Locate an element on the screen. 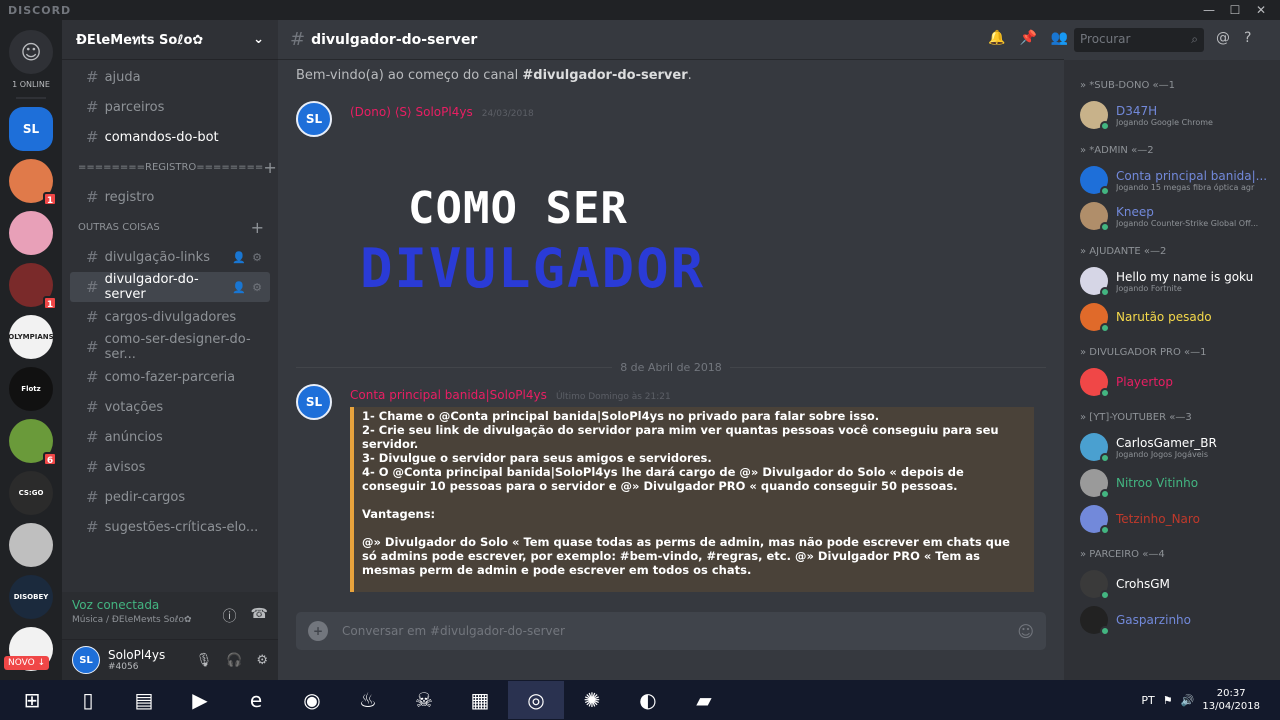 This screenshot has height=720, width=1280. volume-icon: 🔊 is located at coordinates (1188, 700).